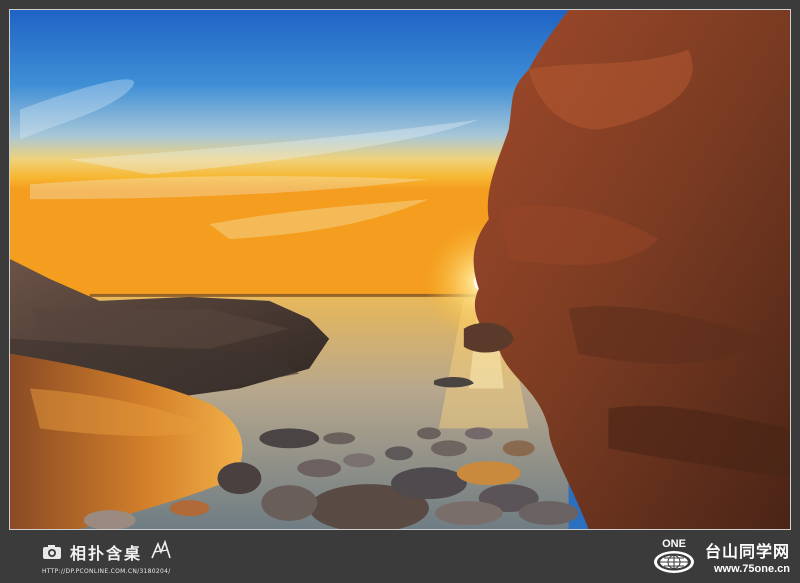 This screenshot has width=800, height=583. I want to click on camera-icon, so click(52, 552).